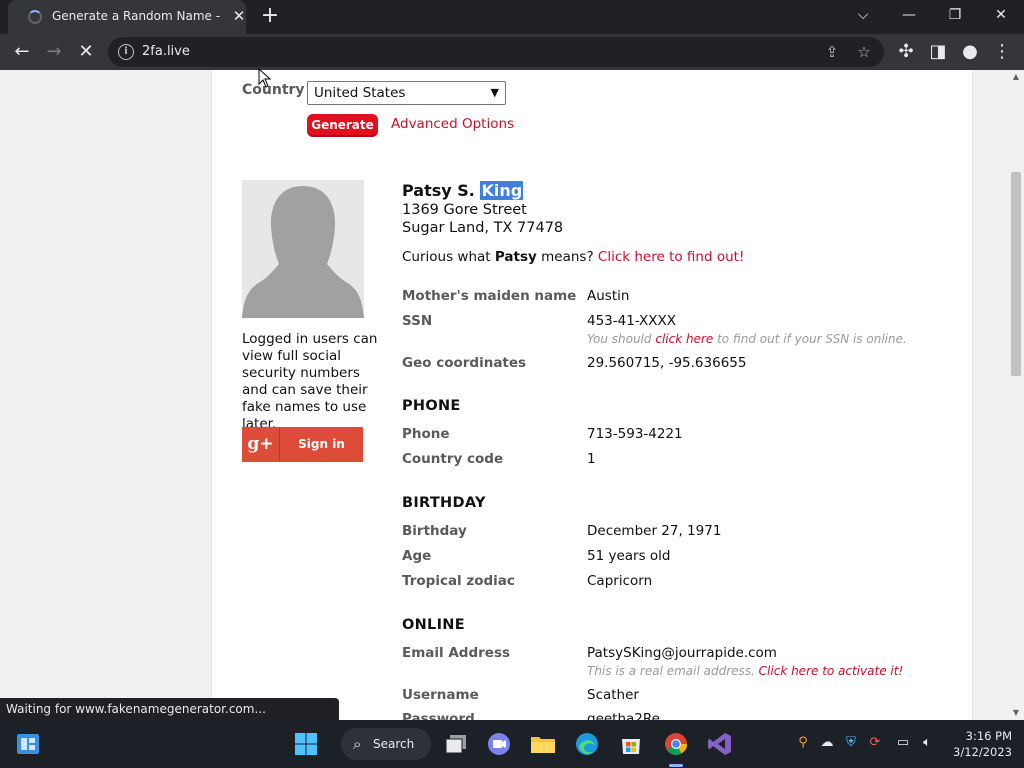 Image resolution: width=1024 pixels, height=768 pixels. Describe the element at coordinates (909, 15) in the screenshot. I see `minimize-icon: —` at that location.